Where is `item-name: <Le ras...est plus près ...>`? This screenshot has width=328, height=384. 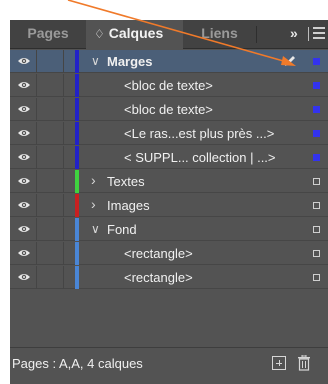
item-name: <Le ras...est plus près ...> is located at coordinates (199, 133).